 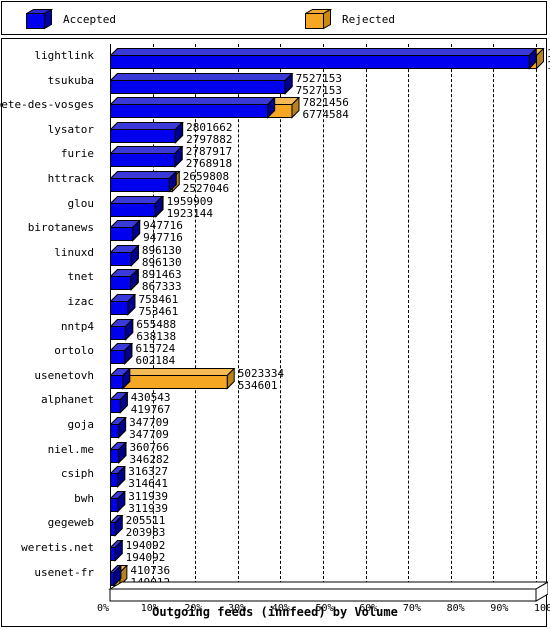 What do you see at coordinates (70, 178) in the screenshot?
I see `category-label-httrack: httrack` at bounding box center [70, 178].